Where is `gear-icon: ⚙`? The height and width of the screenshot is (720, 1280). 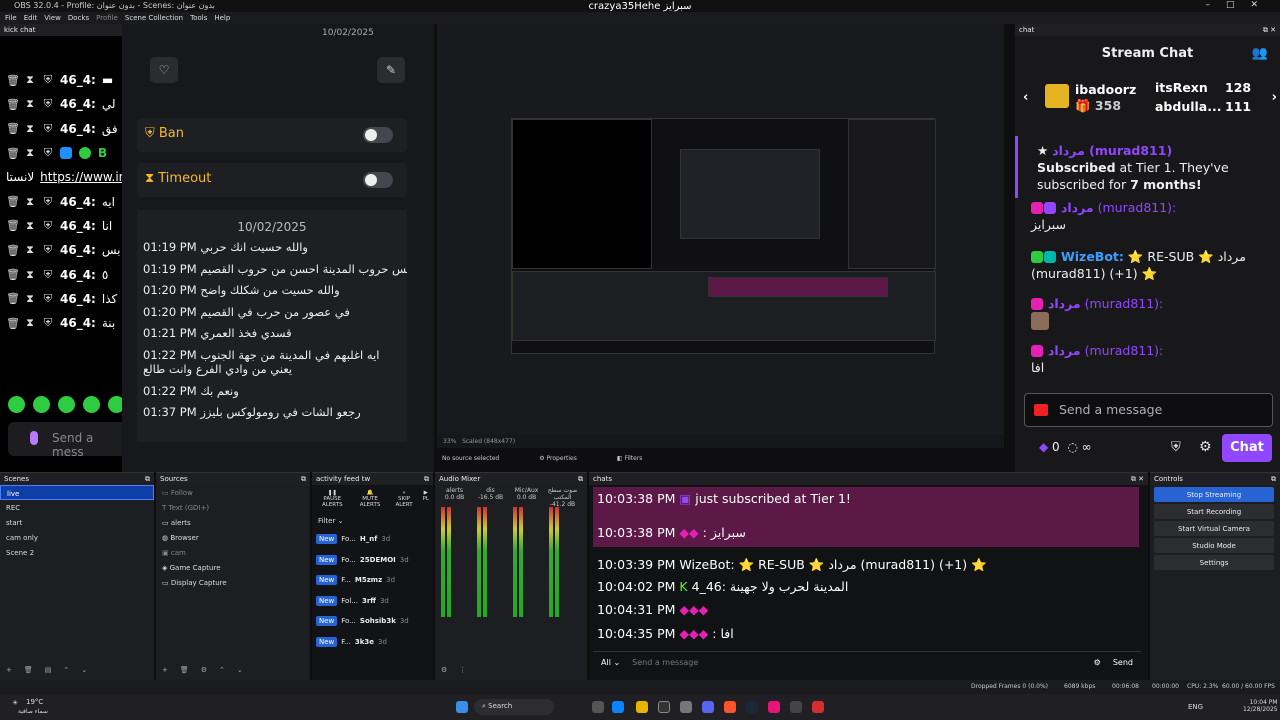 gear-icon: ⚙ is located at coordinates (444, 670).